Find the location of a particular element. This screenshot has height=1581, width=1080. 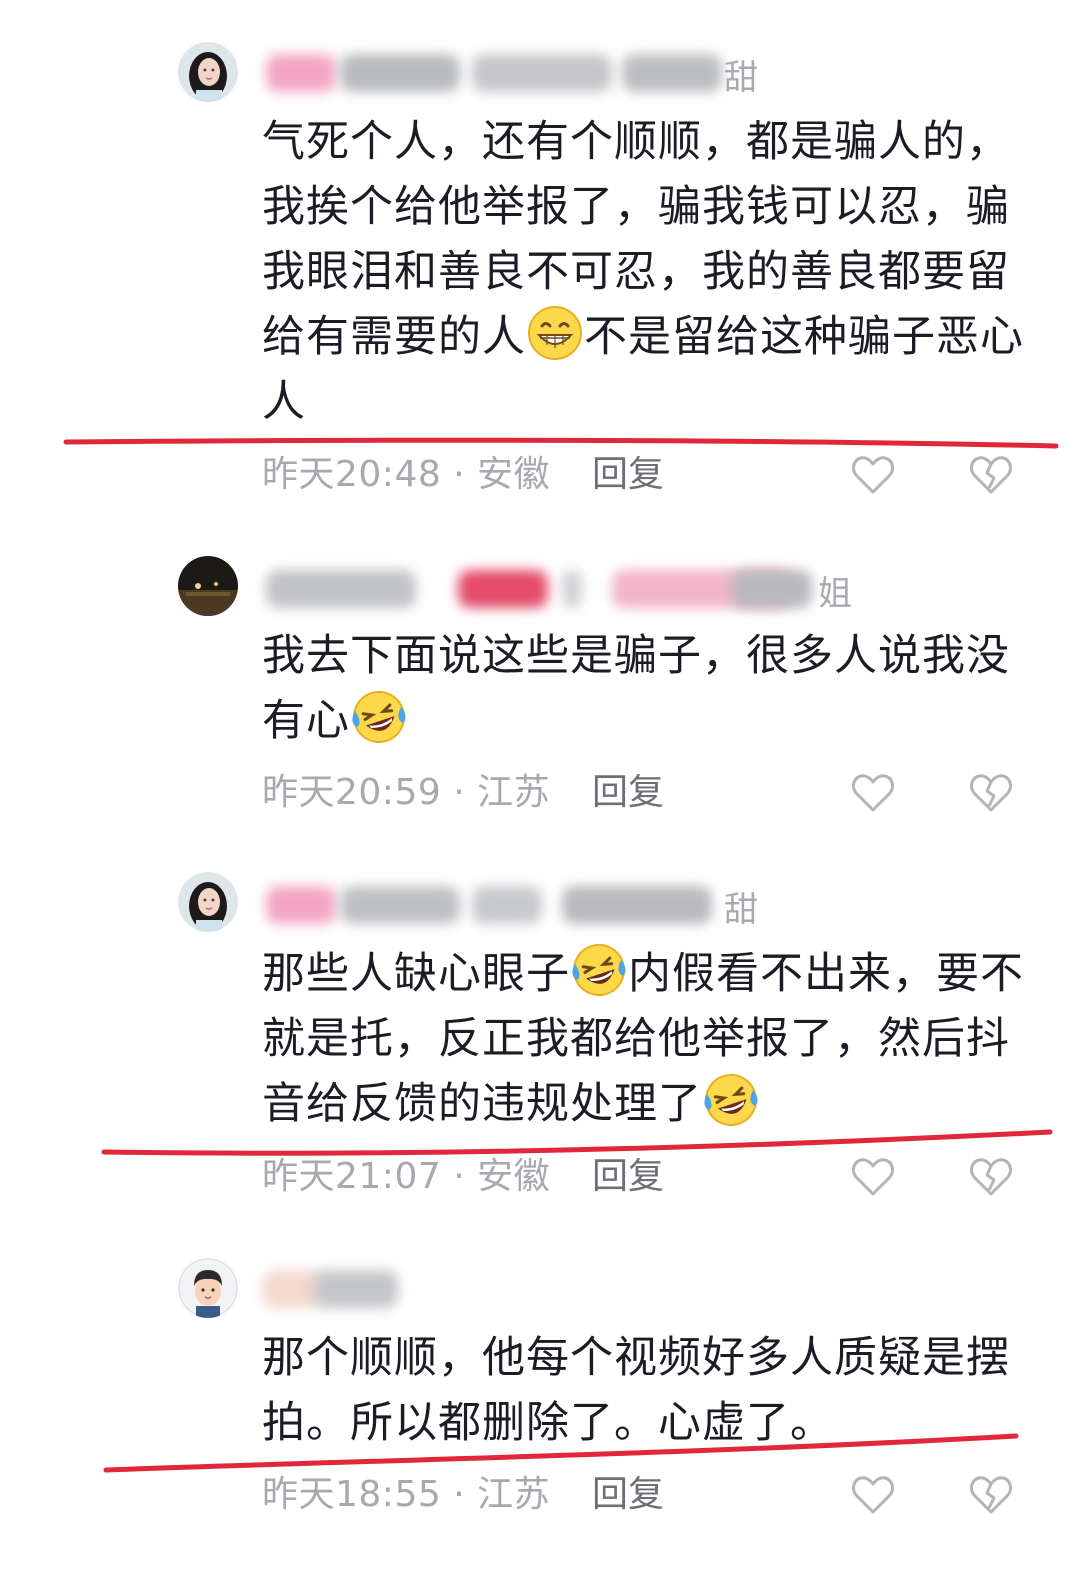

user-avatar is located at coordinates (208, 1288).